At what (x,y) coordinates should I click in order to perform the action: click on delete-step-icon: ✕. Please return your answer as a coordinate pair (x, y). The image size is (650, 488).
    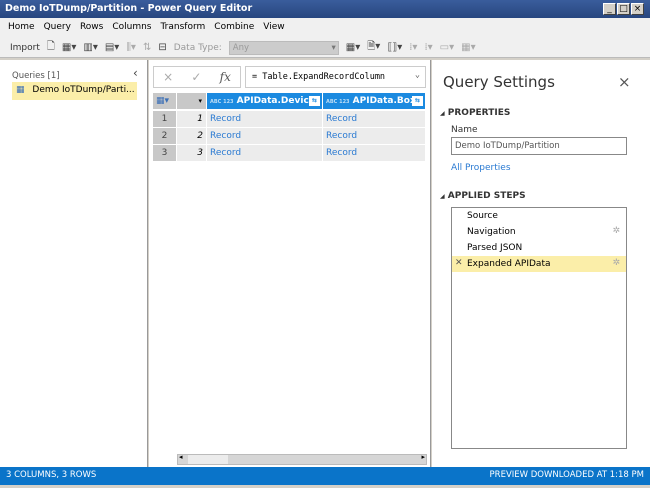
    Looking at the image, I should click on (459, 263).